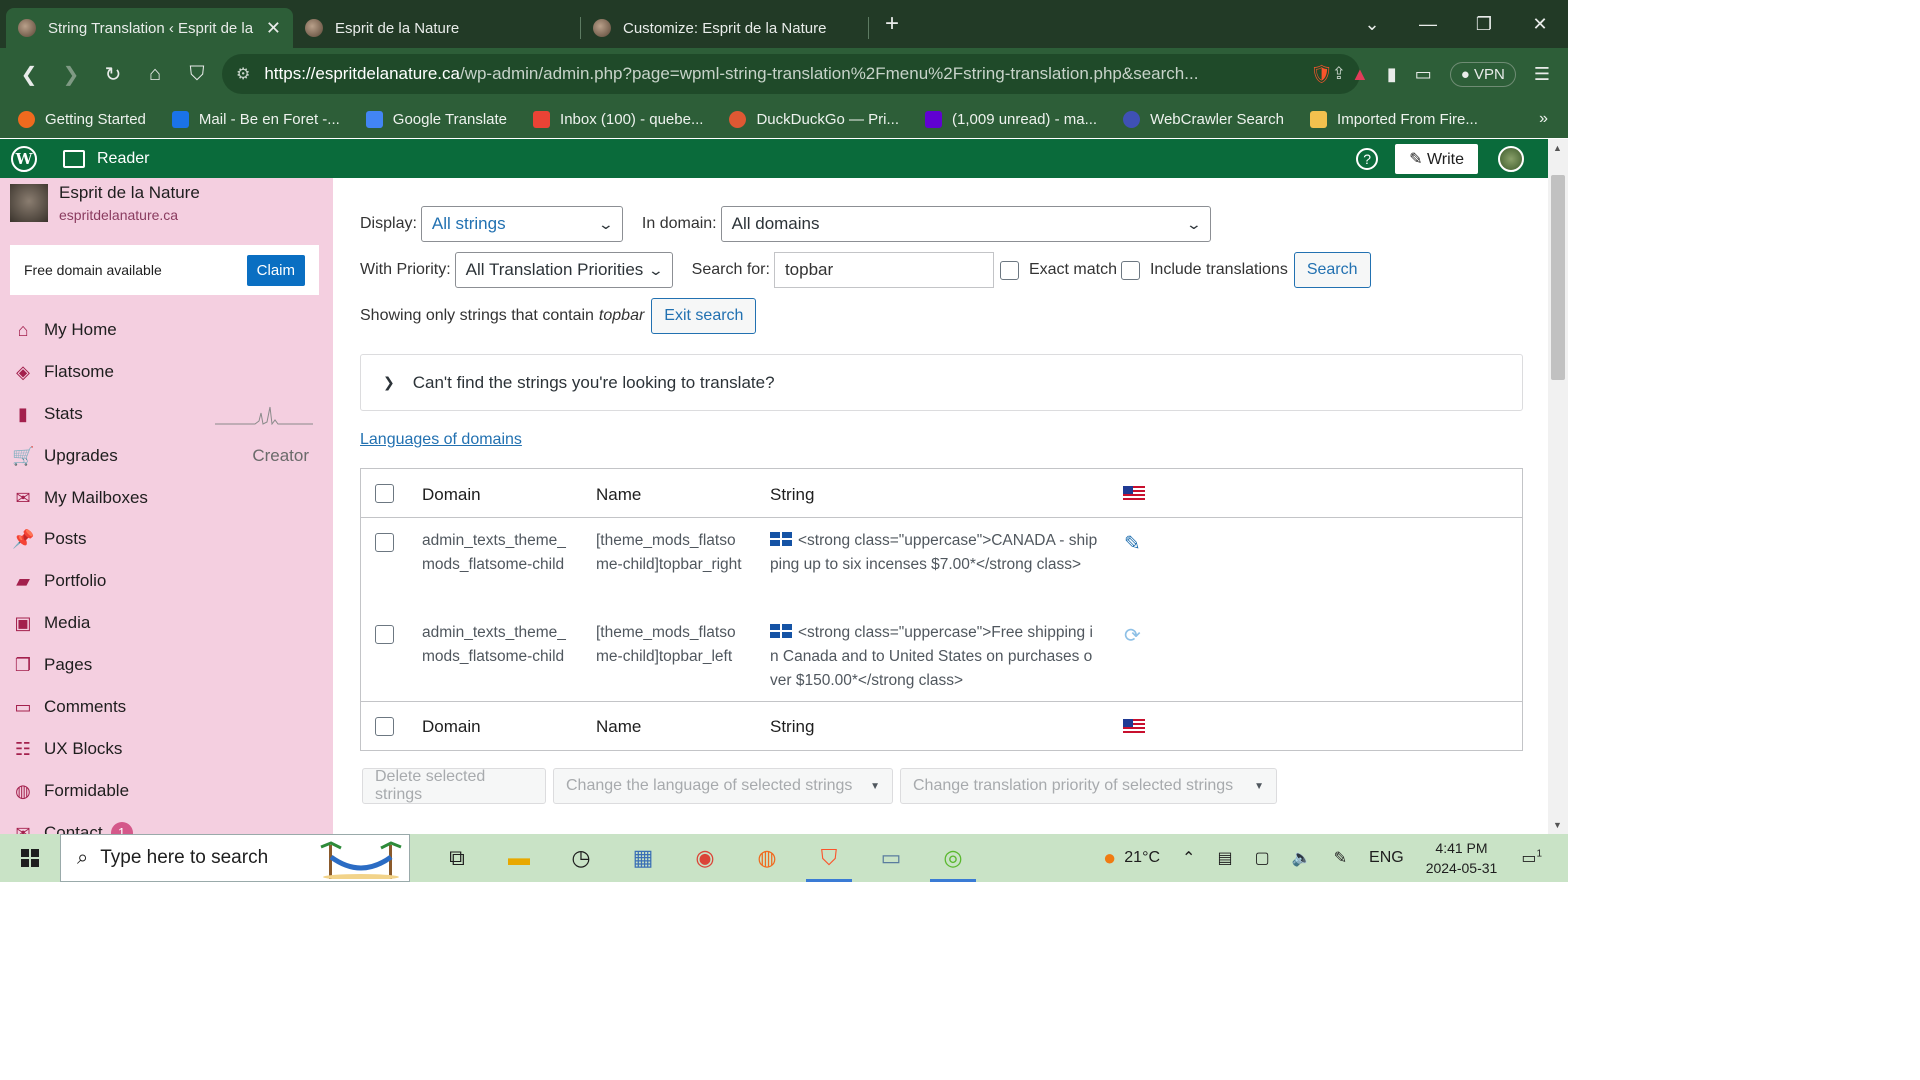 The image size is (1920, 1080). What do you see at coordinates (519, 858) in the screenshot?
I see `file-explorer-icon: ▬` at bounding box center [519, 858].